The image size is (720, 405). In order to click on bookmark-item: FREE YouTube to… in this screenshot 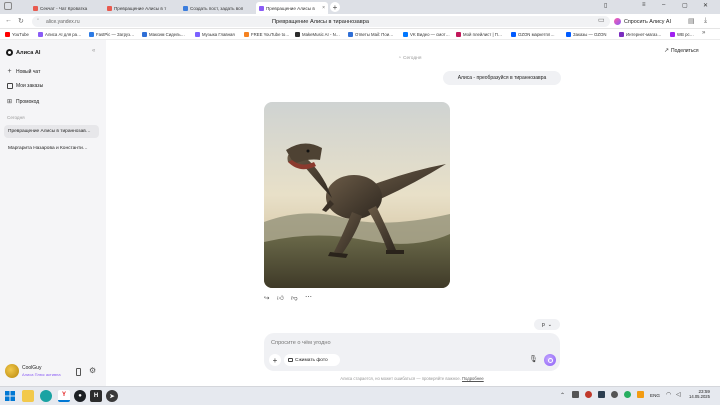, I will do `click(269, 34)`.